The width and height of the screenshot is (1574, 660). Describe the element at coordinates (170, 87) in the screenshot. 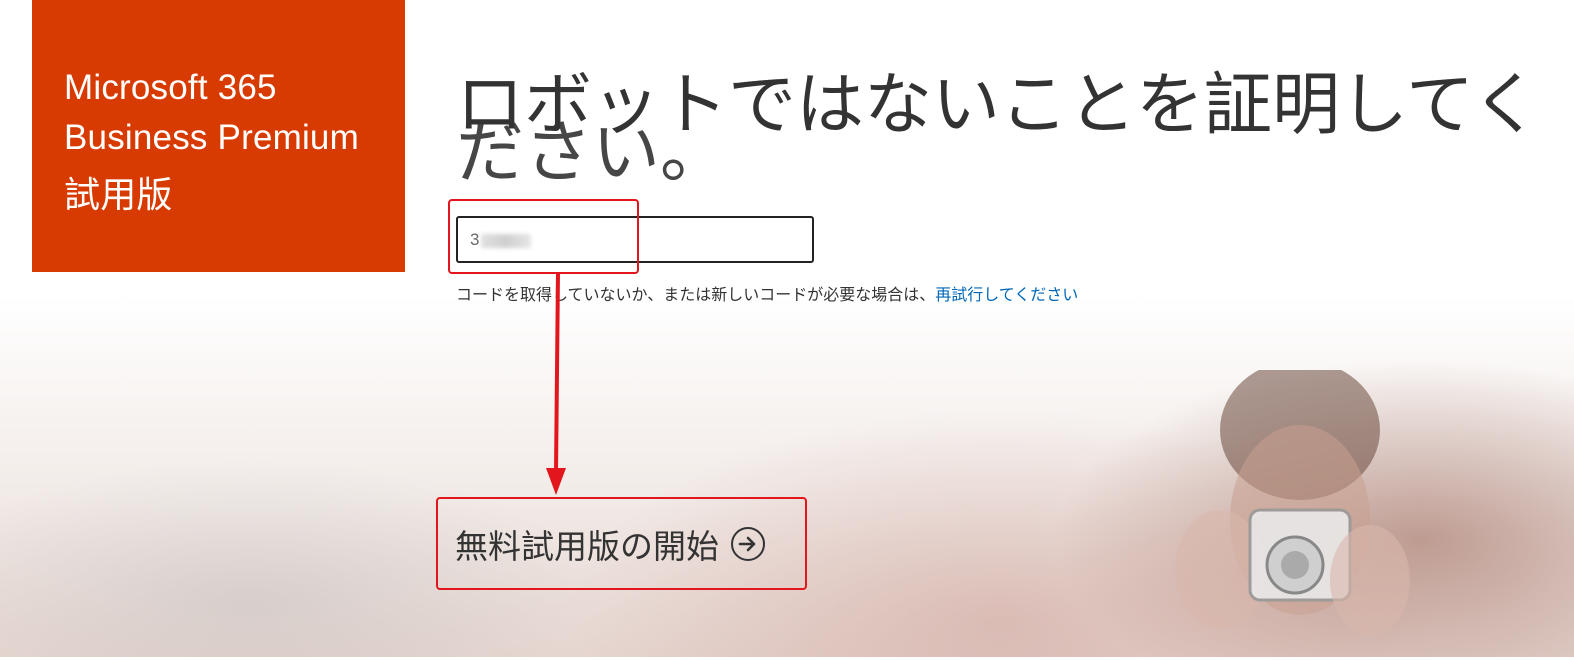

I see `brand-line-1: Microsoft 365` at that location.